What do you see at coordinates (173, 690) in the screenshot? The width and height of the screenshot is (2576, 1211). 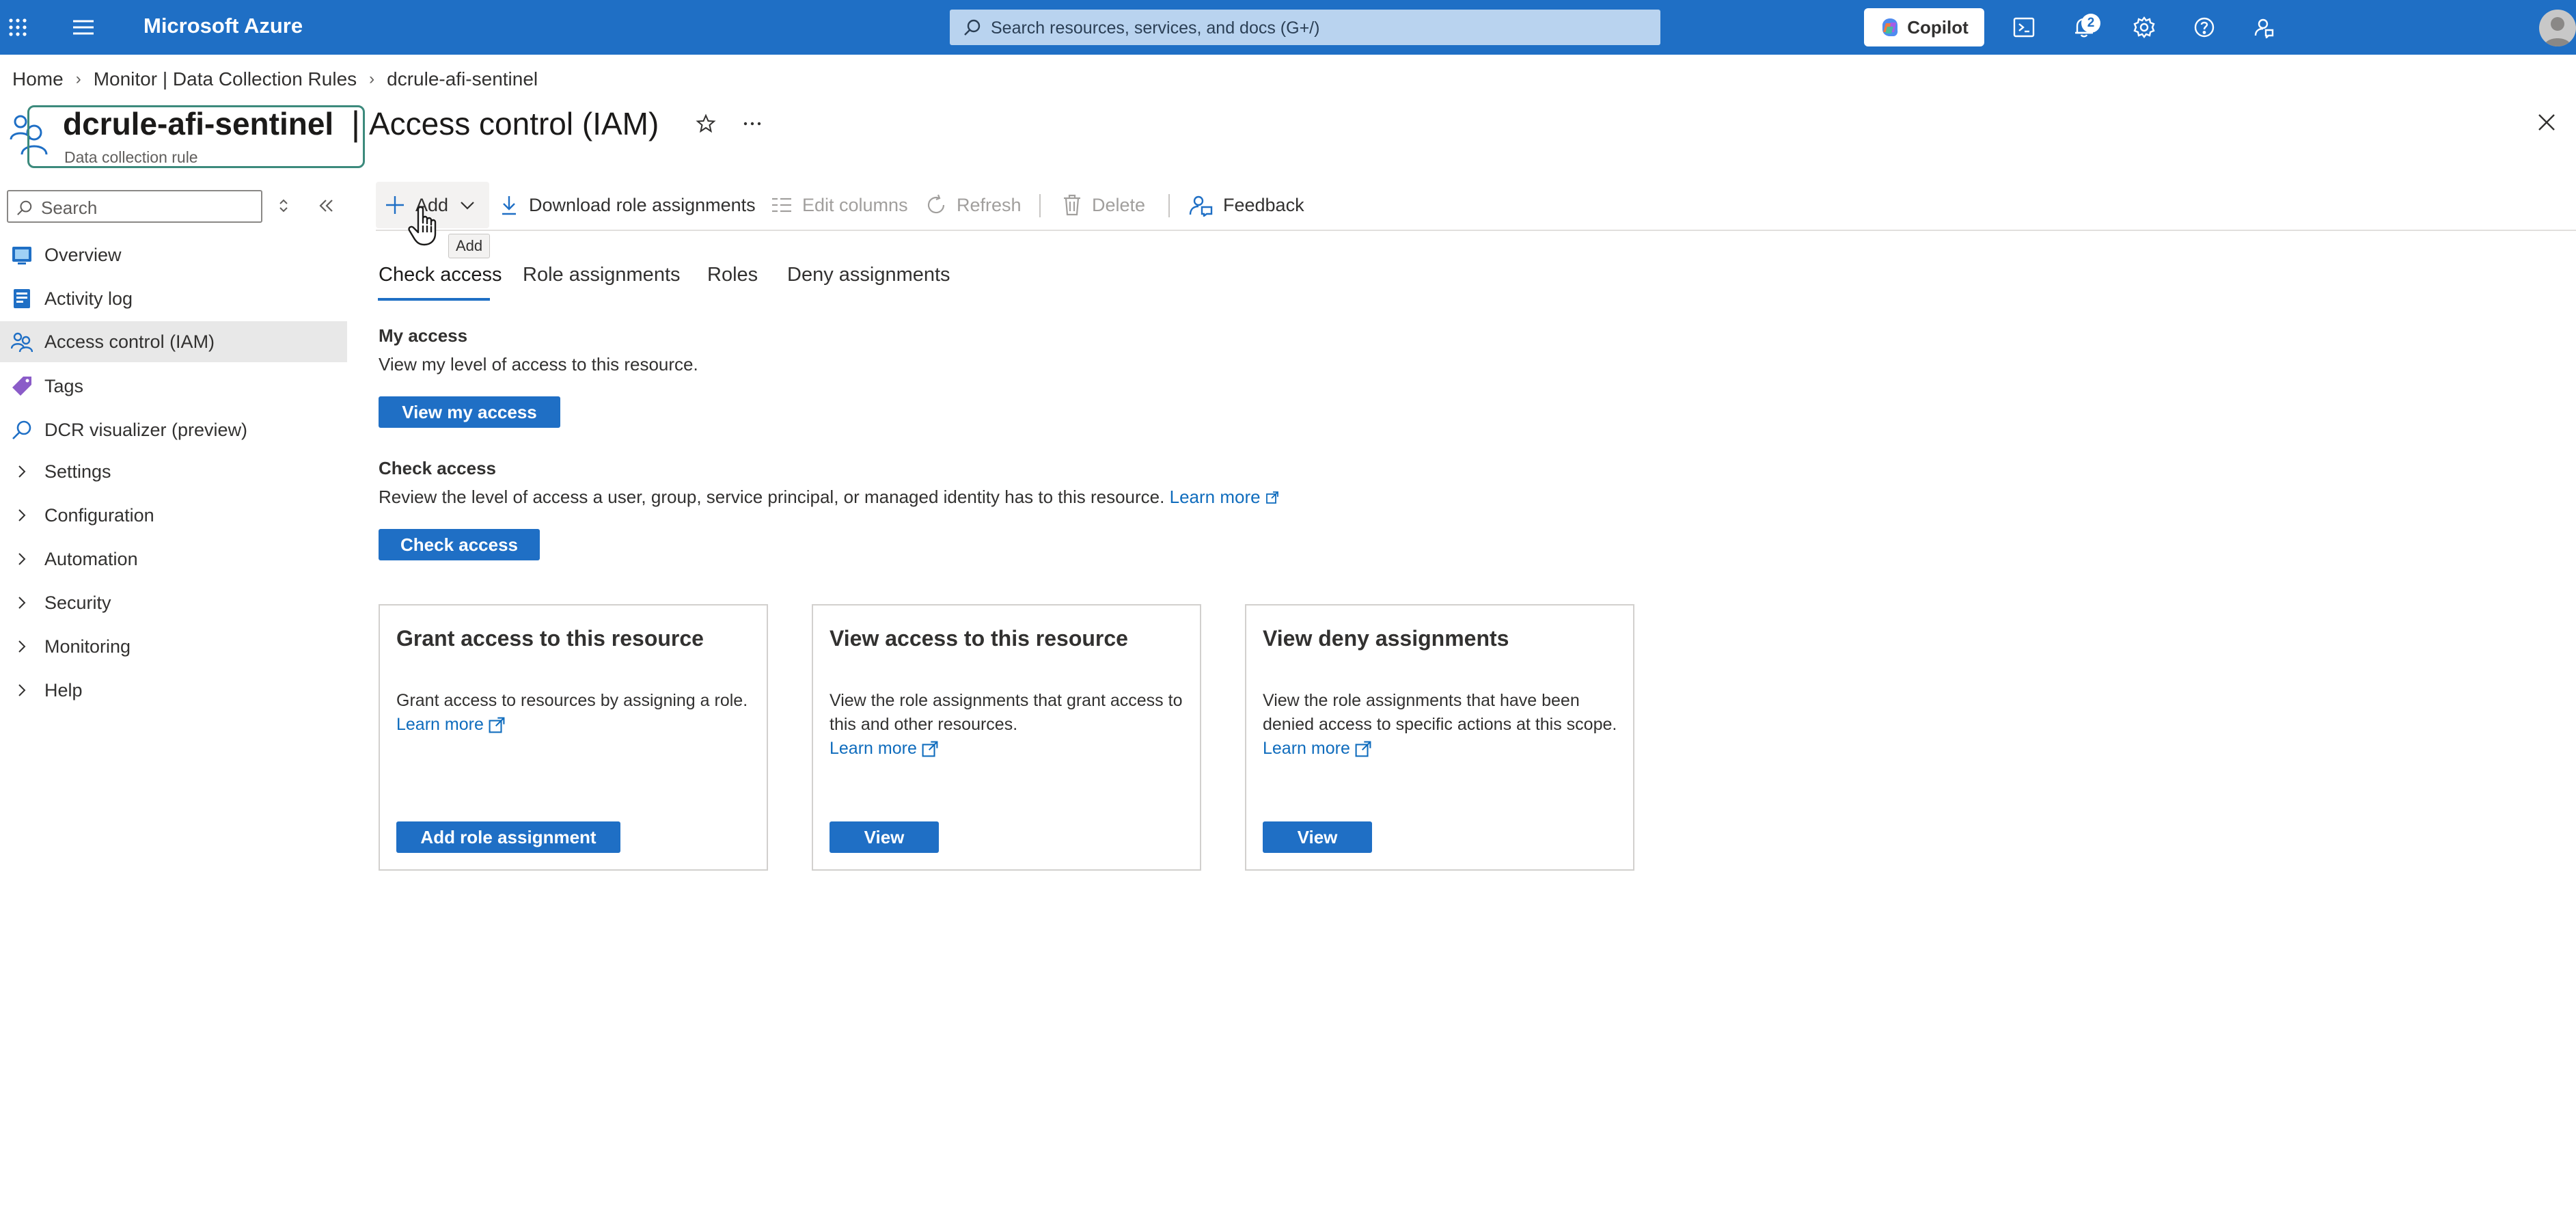 I see `sidebar-group-help: Help` at bounding box center [173, 690].